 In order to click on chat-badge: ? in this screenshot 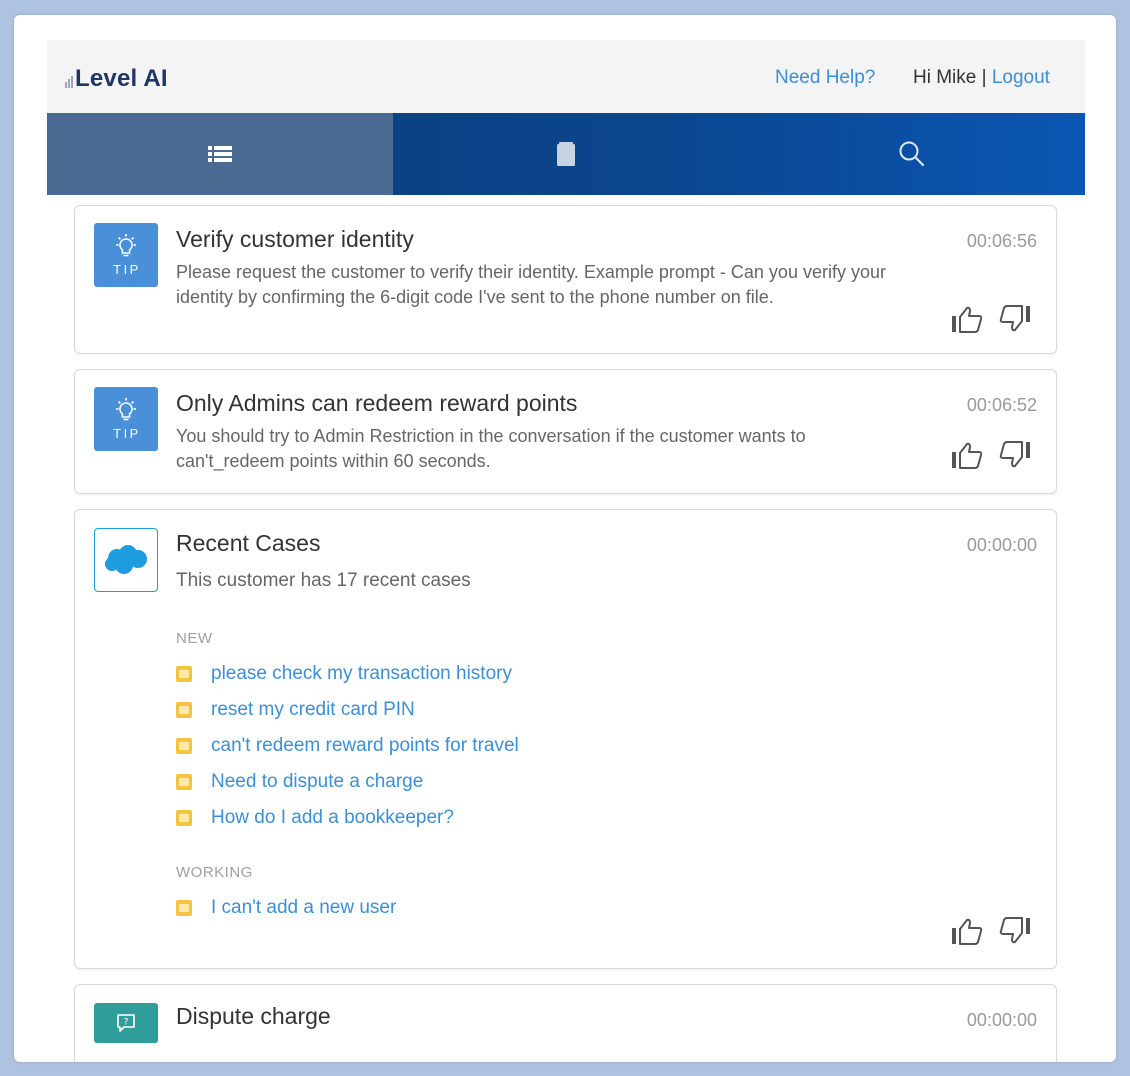, I will do `click(126, 1023)`.